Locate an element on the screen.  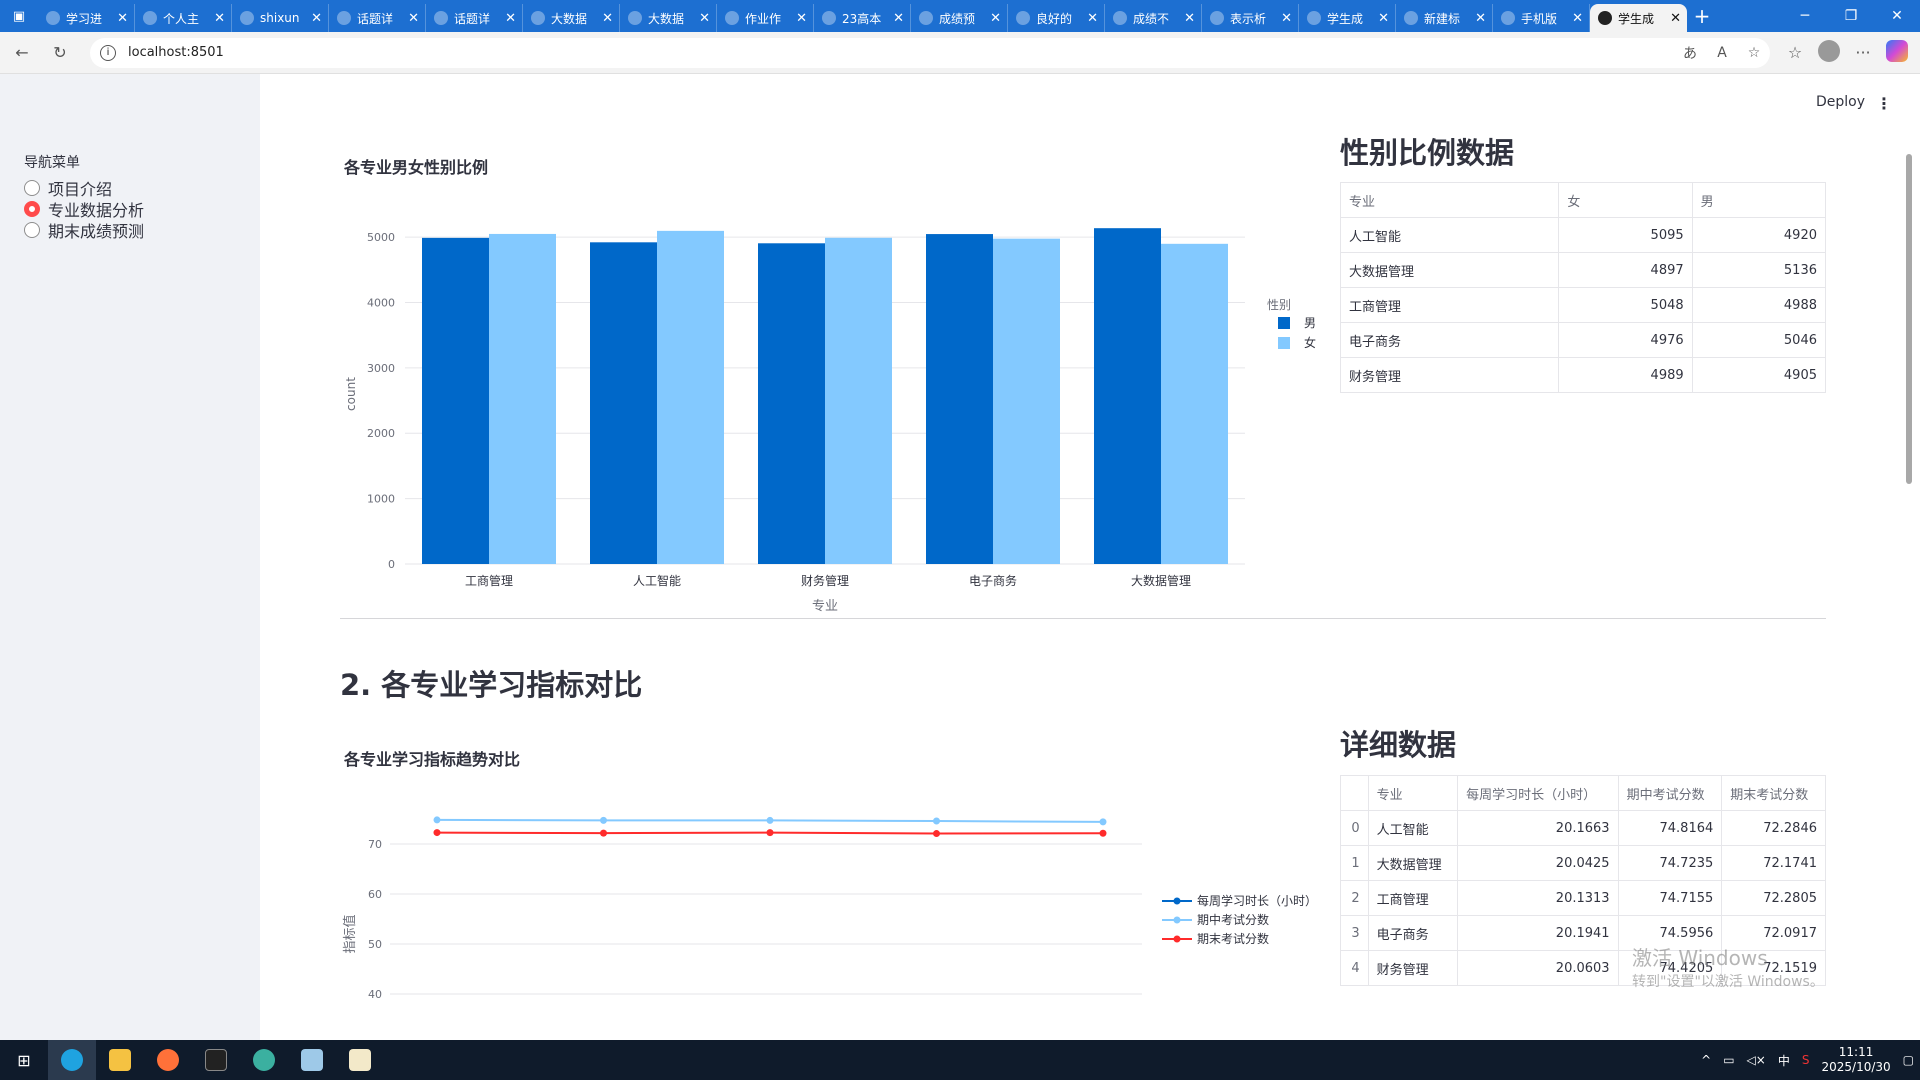
table-cell: 4989 is located at coordinates (1625, 375).